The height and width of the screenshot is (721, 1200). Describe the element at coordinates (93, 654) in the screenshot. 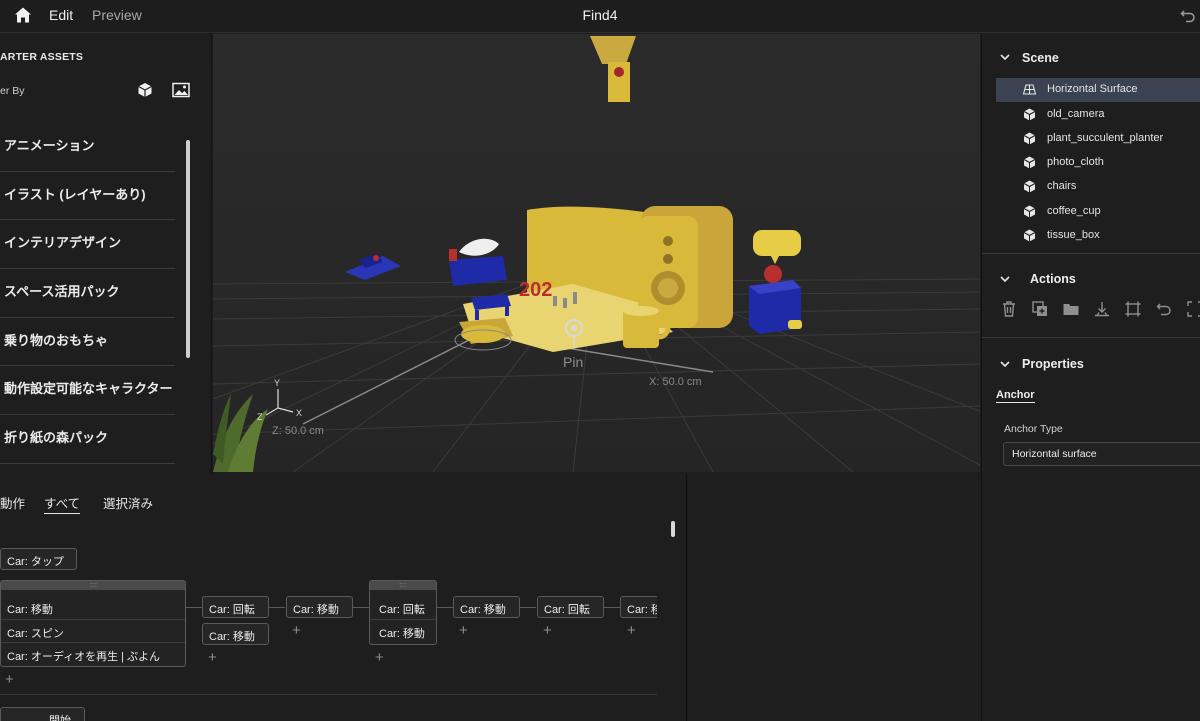

I see `action-row: Car: オーディオを再生 | ぷよん` at that location.